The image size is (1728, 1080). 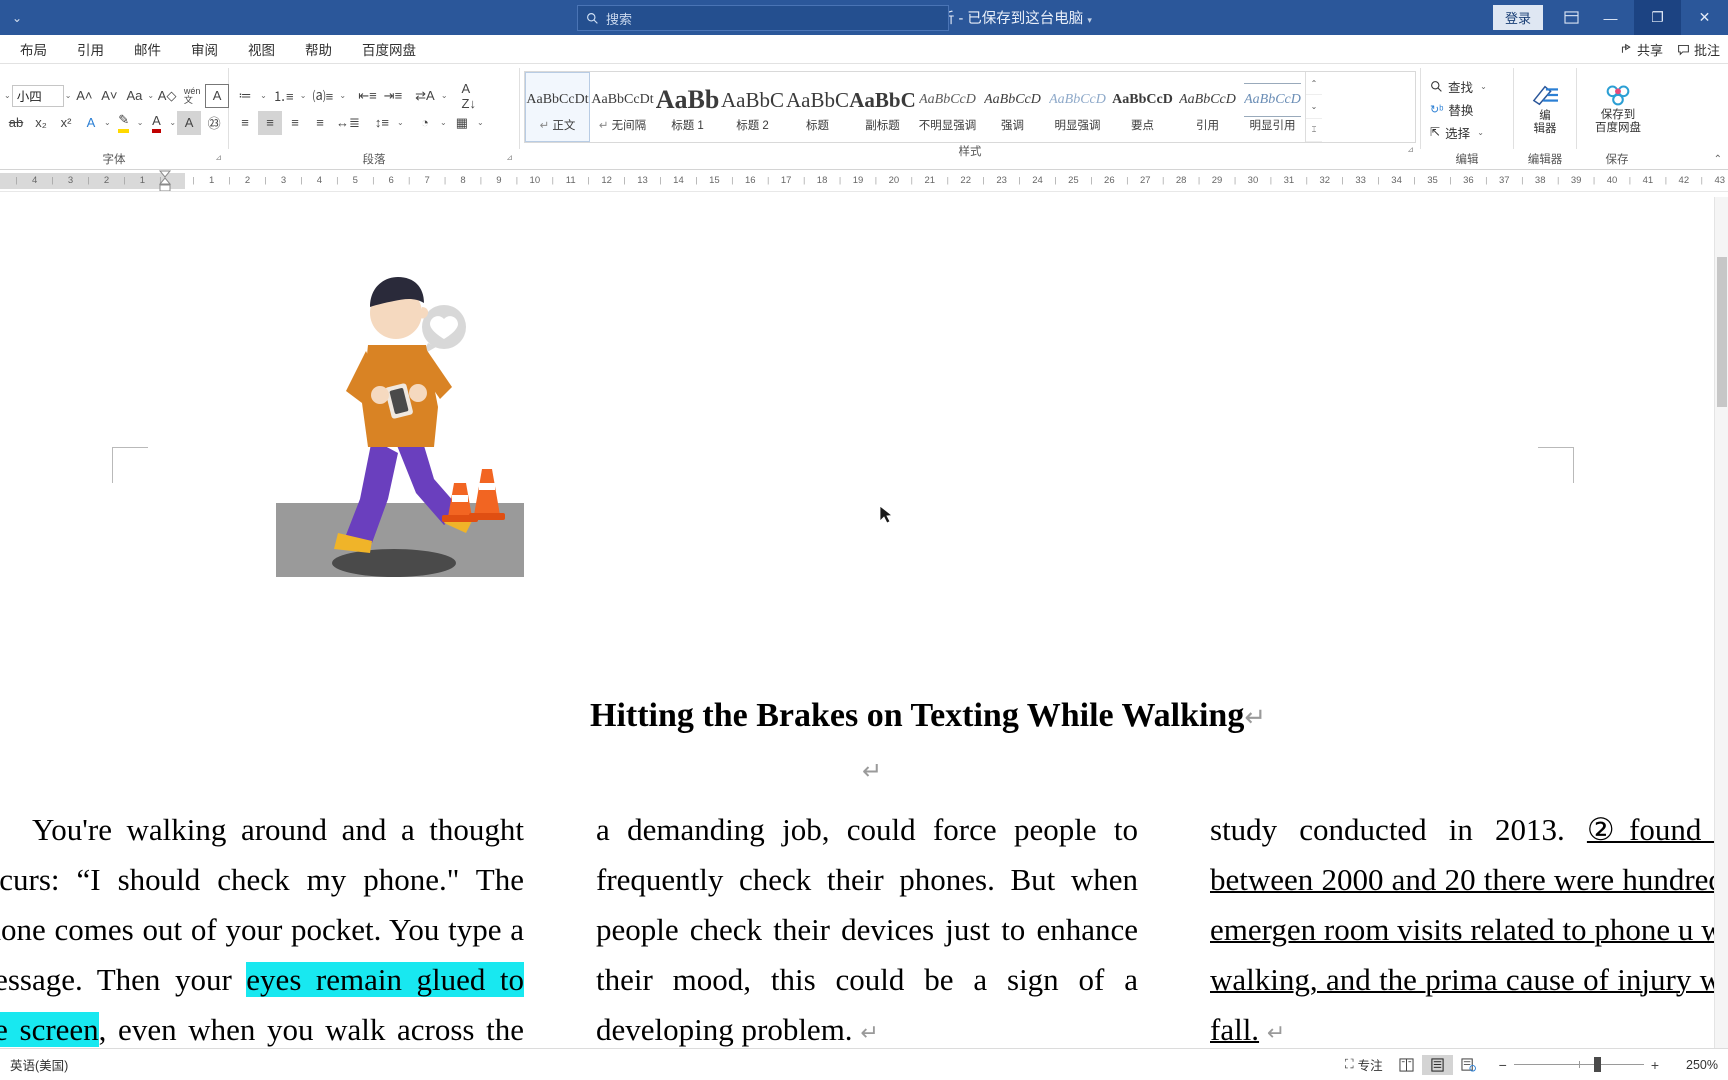 What do you see at coordinates (444, 95) in the screenshot?
I see `asian-layout-caret-icon: ⌄` at bounding box center [444, 95].